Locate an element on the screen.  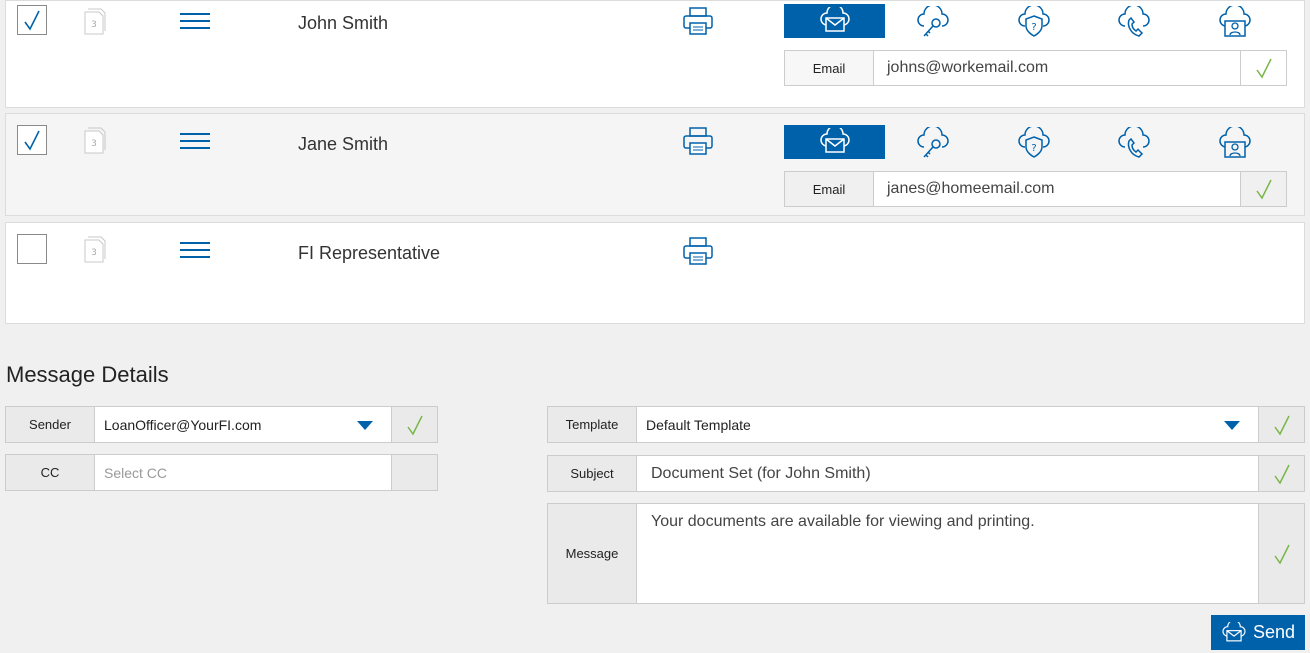
recipient-name: FI Representative is located at coordinates (369, 253).